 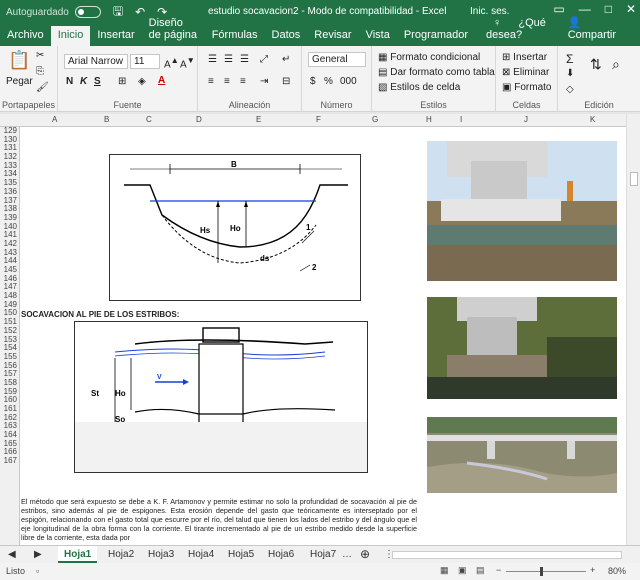 What do you see at coordinates (149, 119) in the screenshot?
I see `column-header-c: C` at bounding box center [149, 119].